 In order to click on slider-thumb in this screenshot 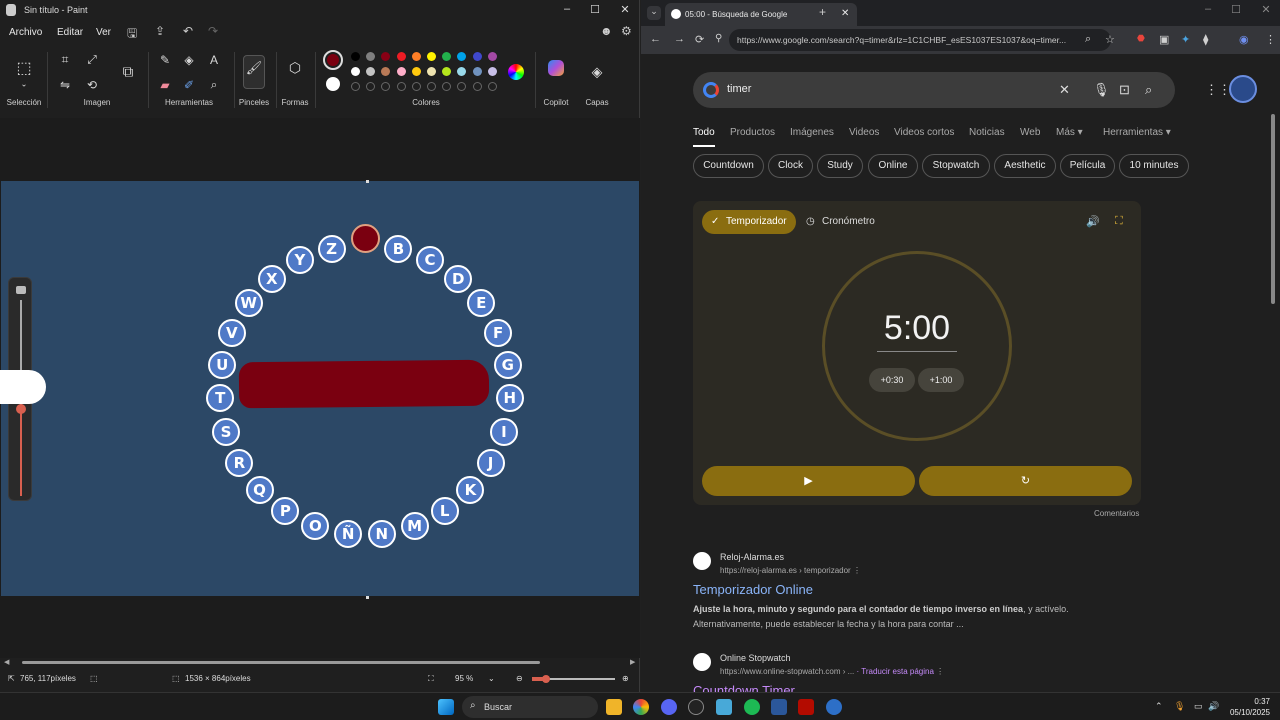, I will do `click(21, 409)`.